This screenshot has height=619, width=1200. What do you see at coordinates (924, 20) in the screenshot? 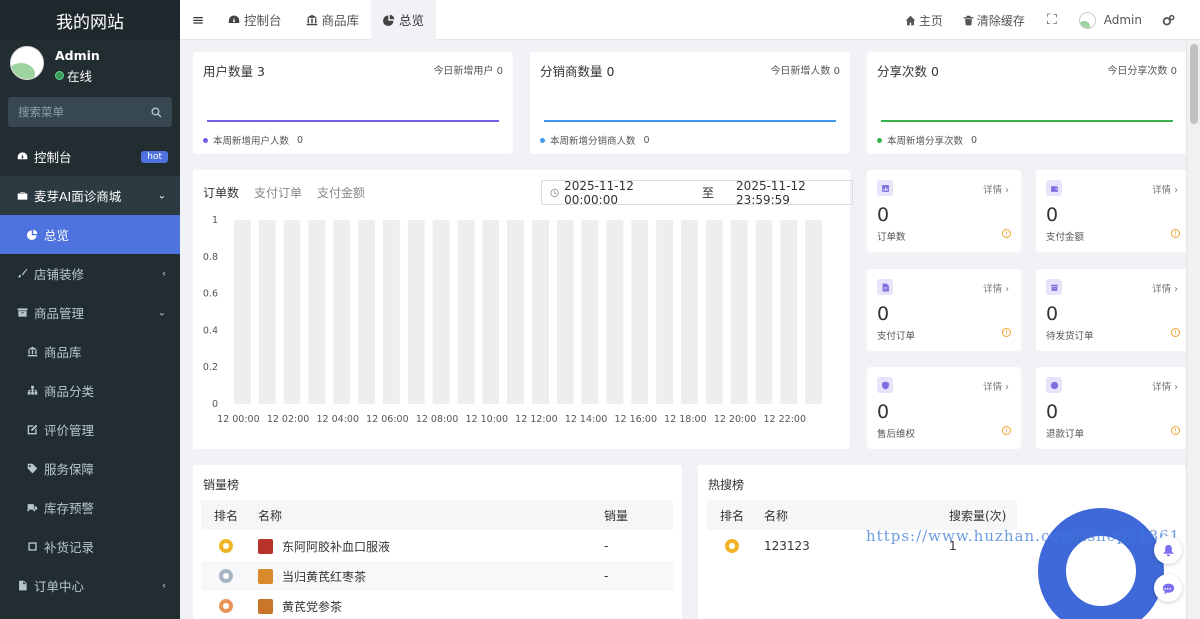
I see `home-link: 主页` at bounding box center [924, 20].